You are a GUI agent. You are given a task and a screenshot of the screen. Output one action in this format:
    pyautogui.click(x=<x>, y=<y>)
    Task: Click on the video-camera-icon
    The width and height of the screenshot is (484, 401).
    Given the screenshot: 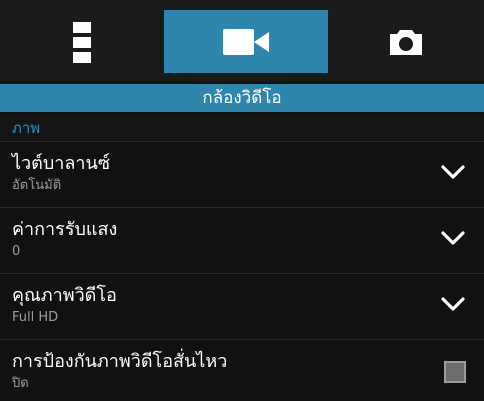 What is the action you would take?
    pyautogui.click(x=246, y=41)
    